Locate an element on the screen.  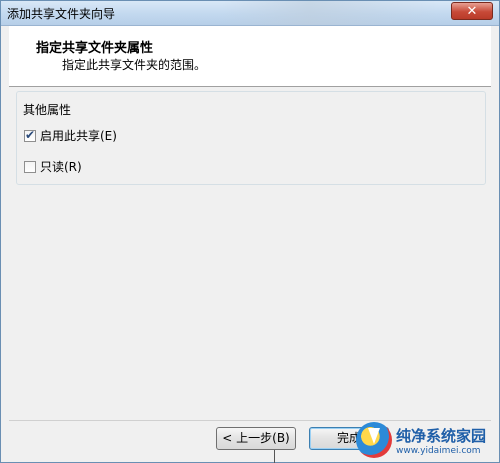
divider is located at coordinates (274, 456).